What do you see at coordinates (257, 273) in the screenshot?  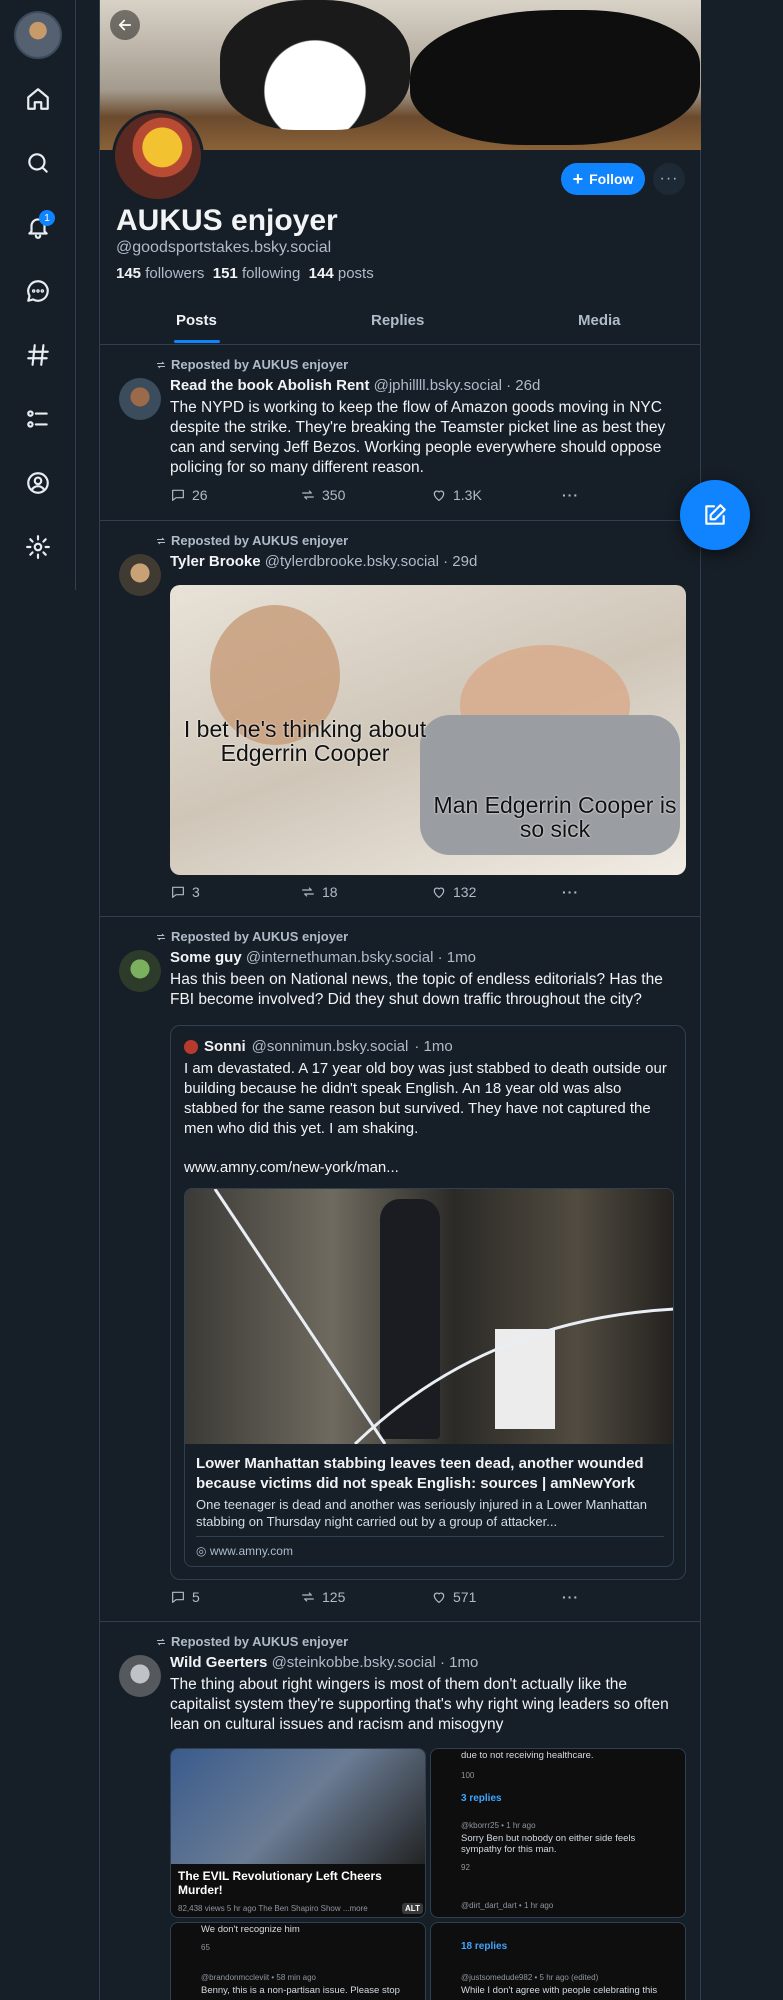 I see `following-link: 151 following` at bounding box center [257, 273].